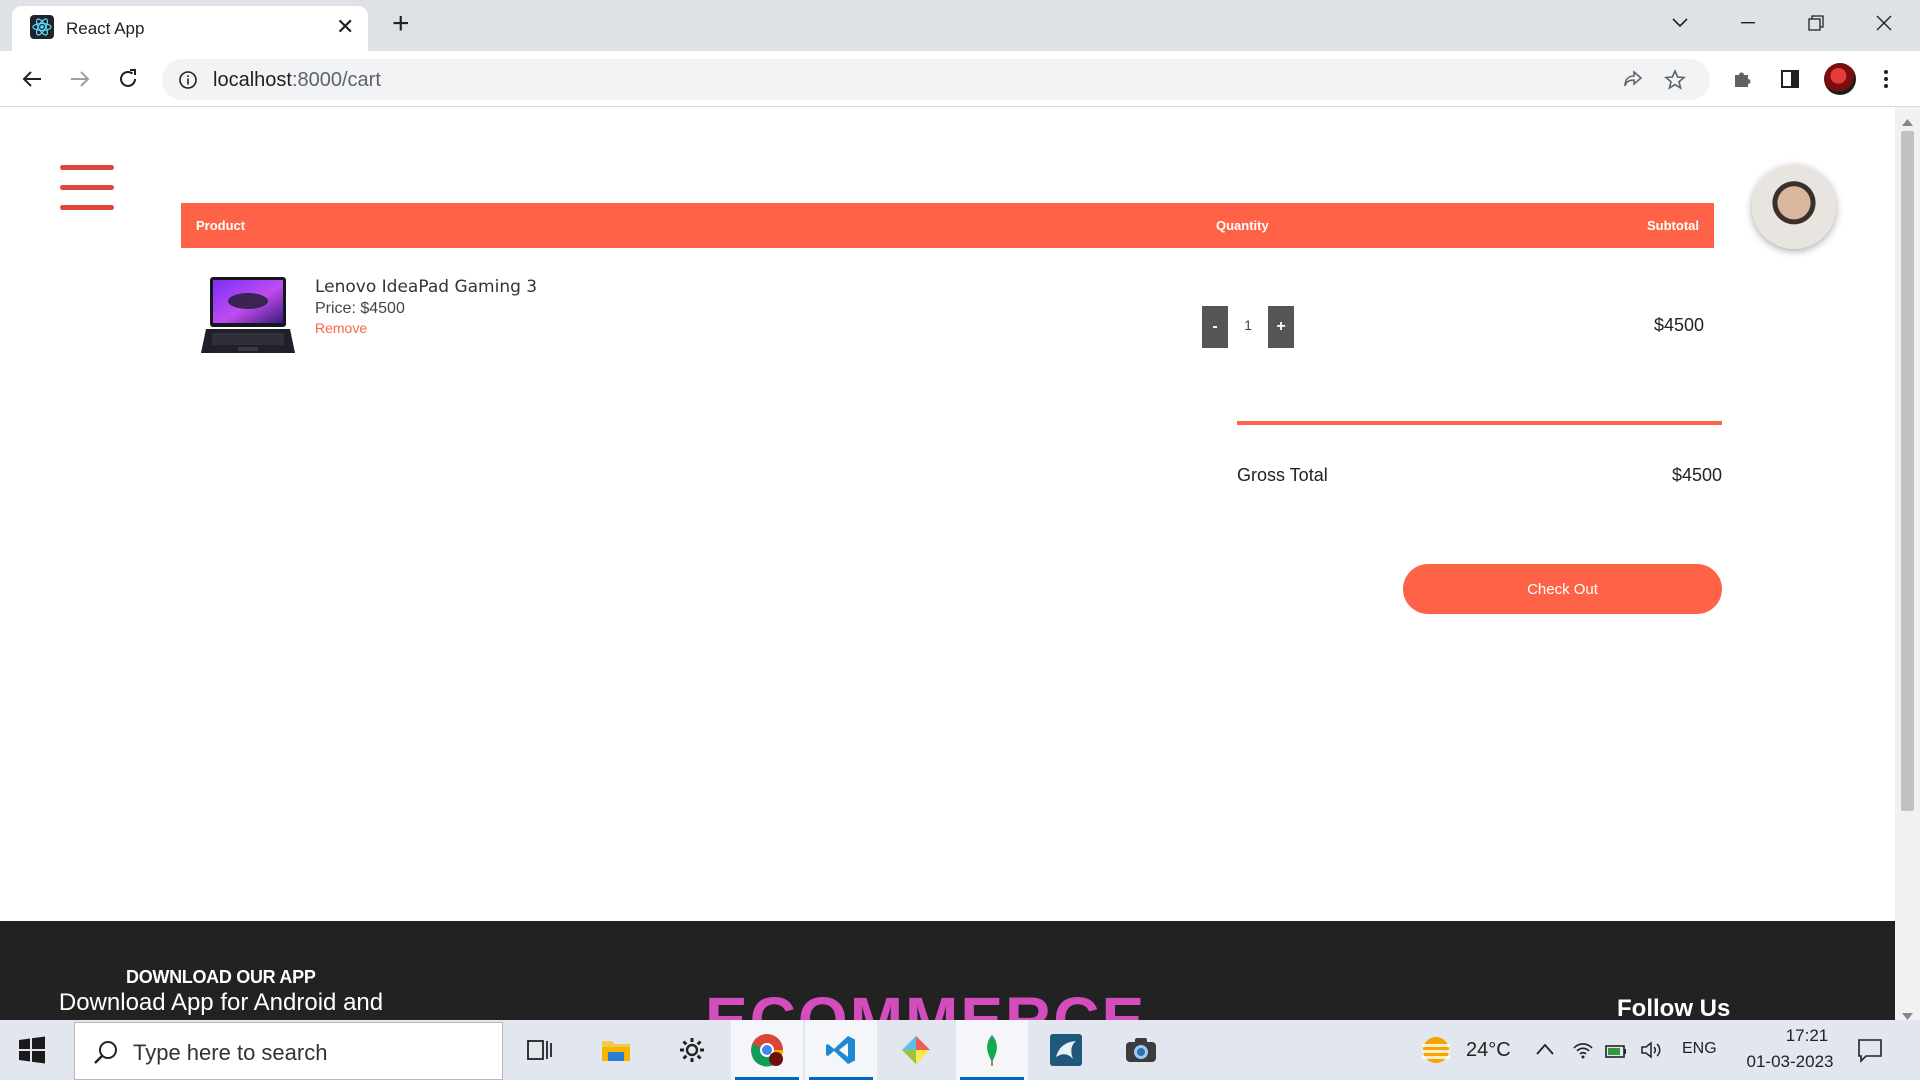 The width and height of the screenshot is (1920, 1080). What do you see at coordinates (1907, 471) in the screenshot?
I see `scrollbar-thumb` at bounding box center [1907, 471].